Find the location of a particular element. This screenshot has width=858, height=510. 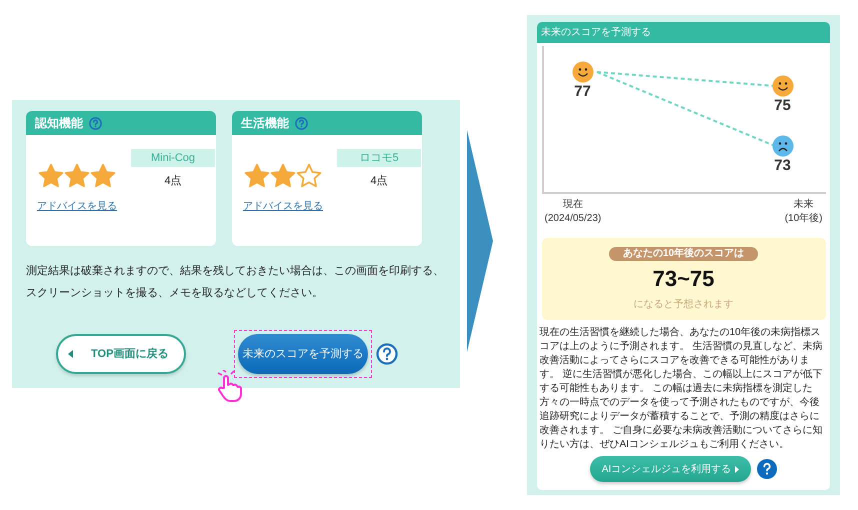

card-title: 未来のスコアを予測する is located at coordinates (596, 33).